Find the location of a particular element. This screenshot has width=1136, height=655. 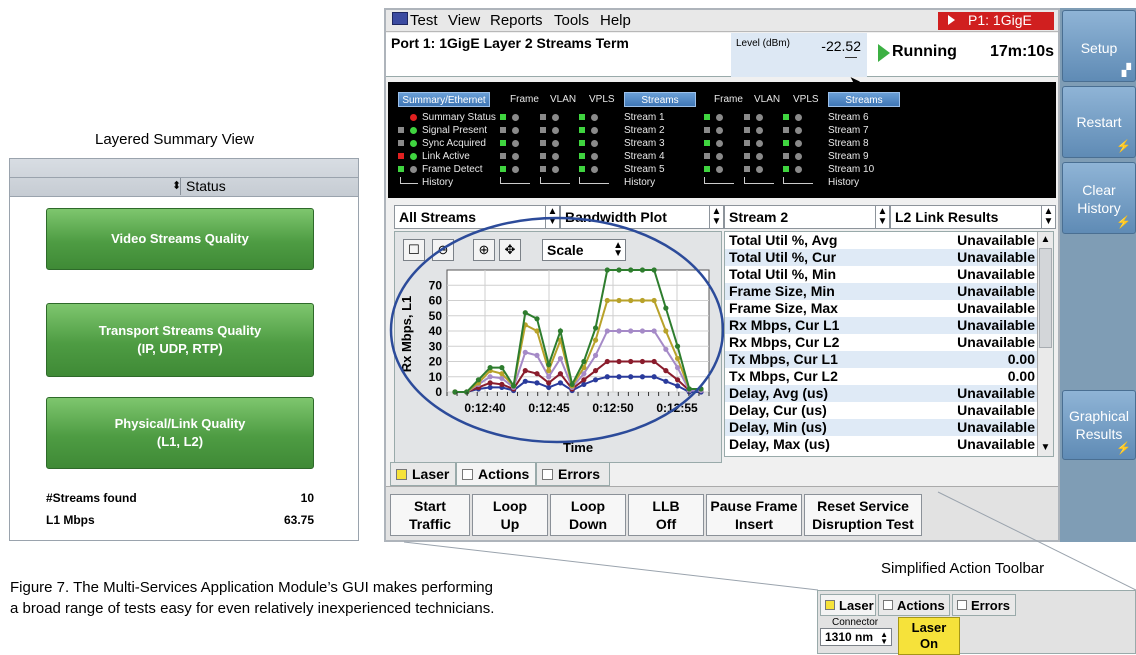

result-name: Delay, Min (us) is located at coordinates (778, 427).